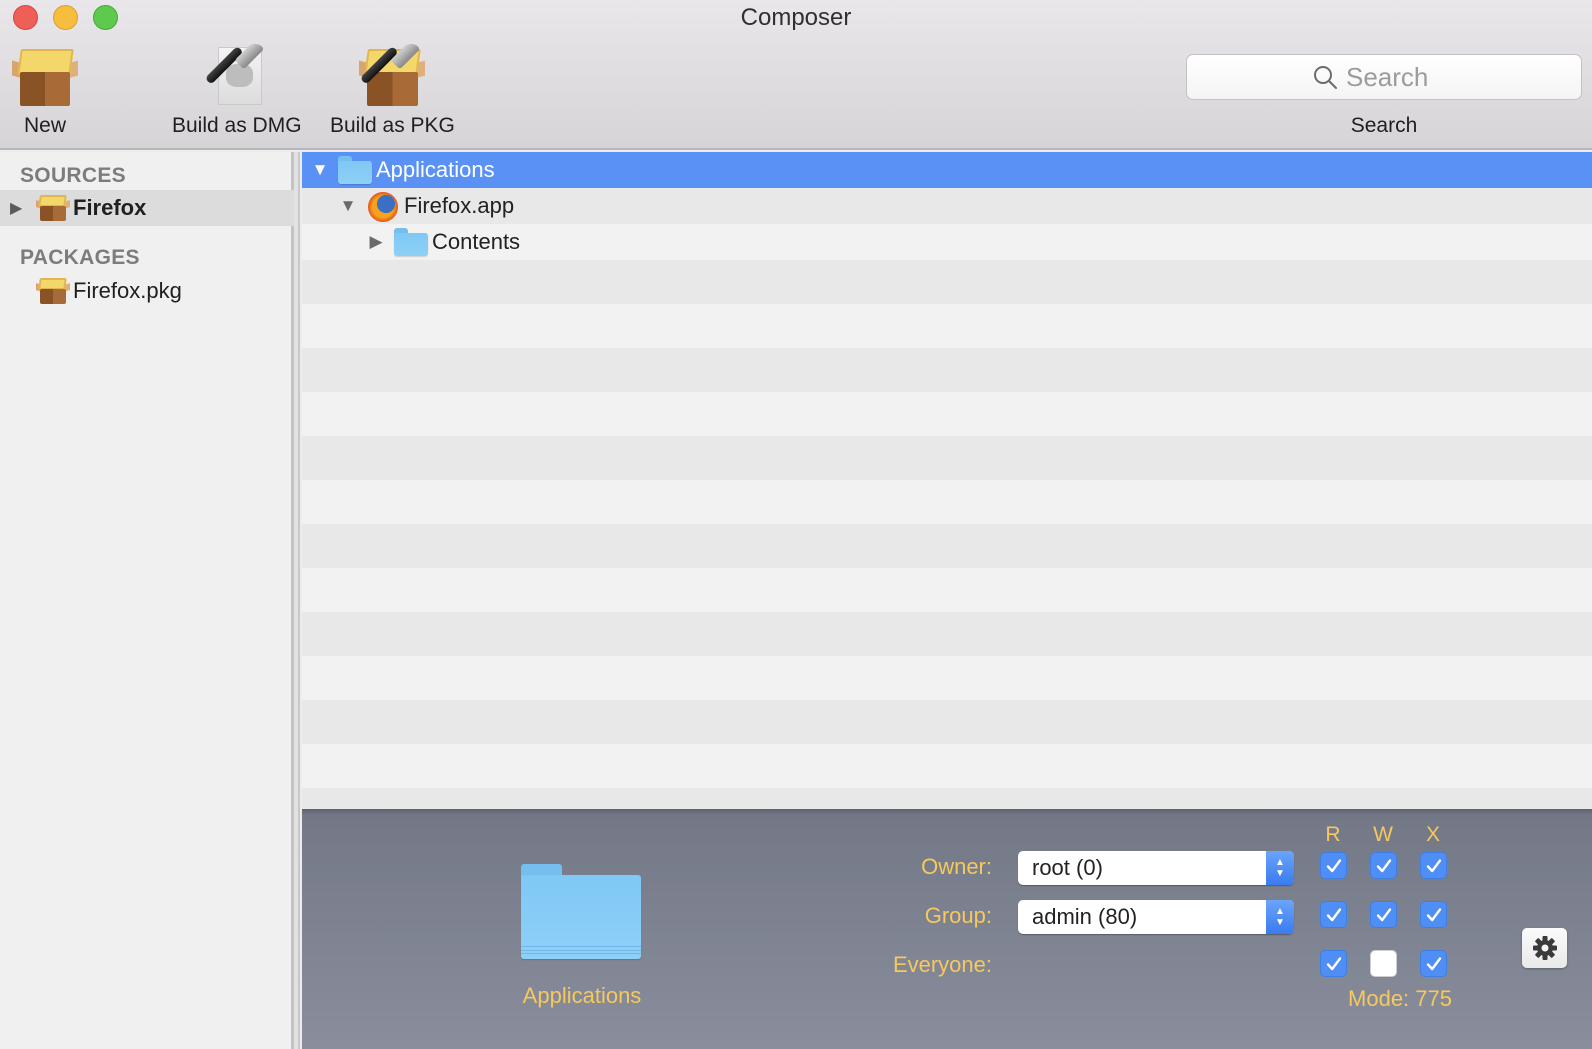 The height and width of the screenshot is (1049, 1592). What do you see at coordinates (383, 207) in the screenshot?
I see `firefox-icon` at bounding box center [383, 207].